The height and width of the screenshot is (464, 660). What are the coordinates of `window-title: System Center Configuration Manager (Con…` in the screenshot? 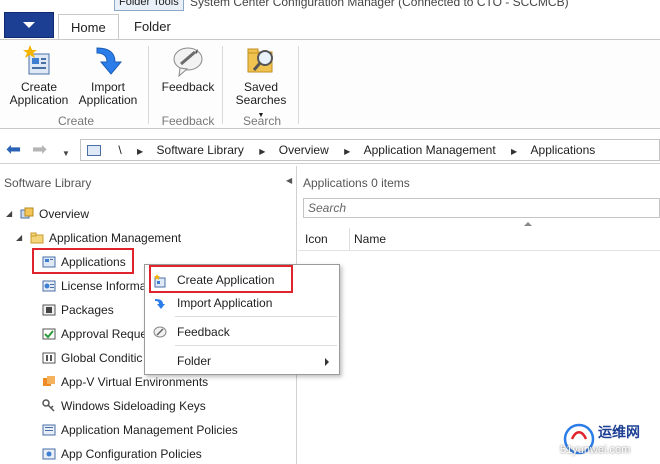 It's located at (379, 4).